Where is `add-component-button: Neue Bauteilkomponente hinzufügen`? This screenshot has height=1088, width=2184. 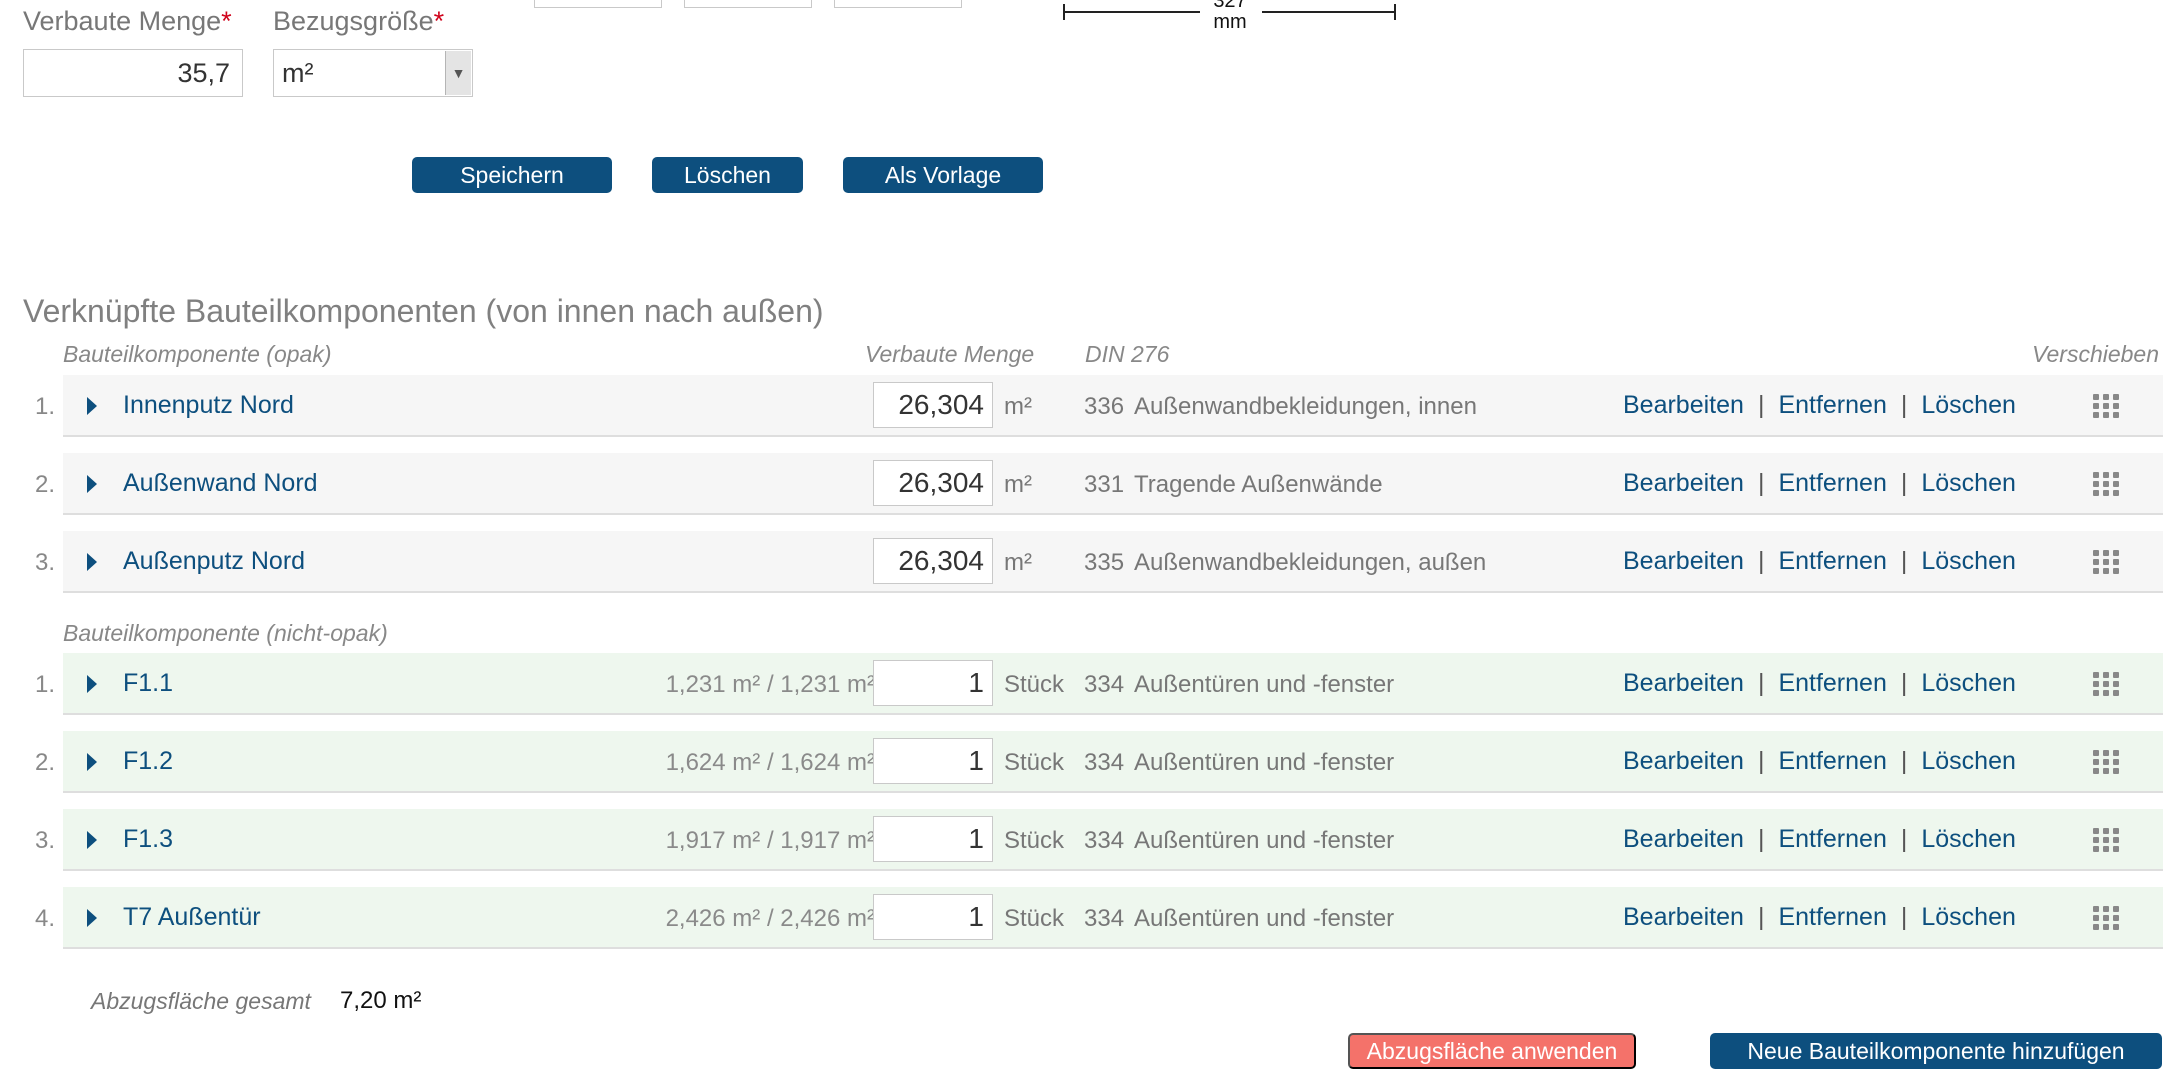
add-component-button: Neue Bauteilkomponente hinzufügen is located at coordinates (1936, 1051).